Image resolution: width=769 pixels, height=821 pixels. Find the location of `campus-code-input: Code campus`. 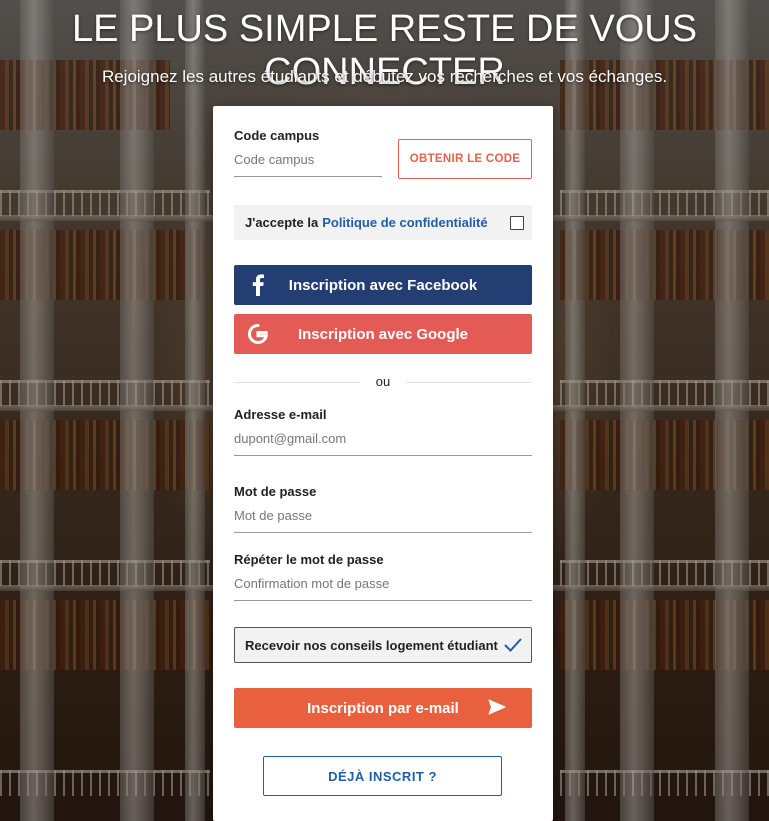

campus-code-input: Code campus is located at coordinates (308, 164).